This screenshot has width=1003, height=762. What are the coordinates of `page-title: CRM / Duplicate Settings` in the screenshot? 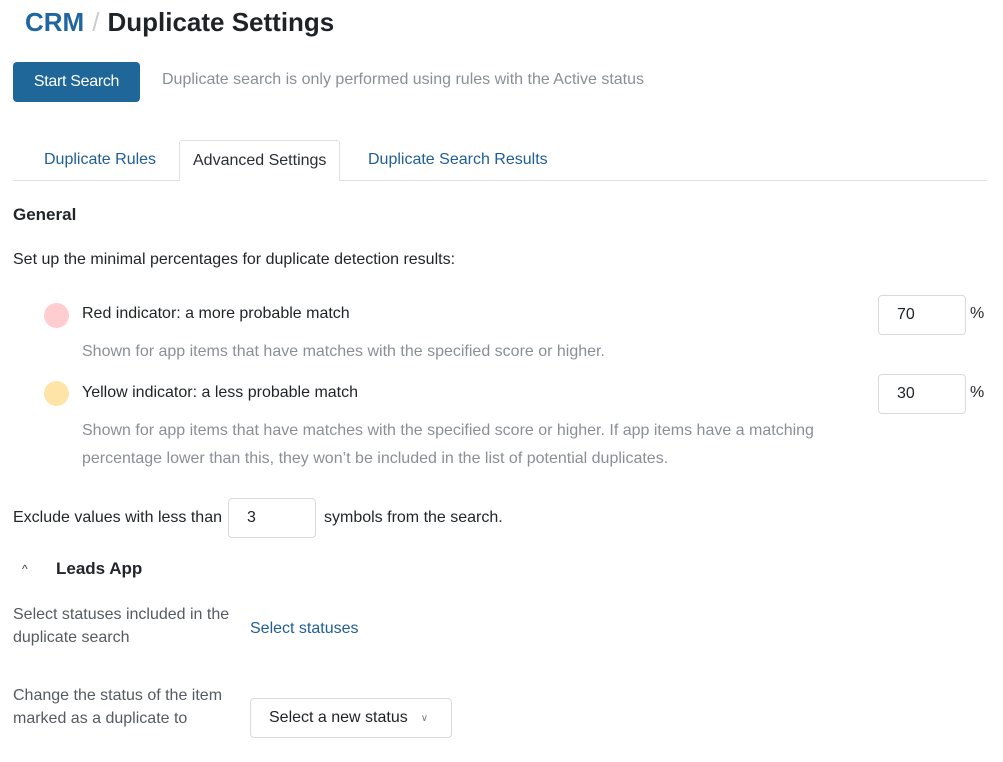 It's located at (179, 22).